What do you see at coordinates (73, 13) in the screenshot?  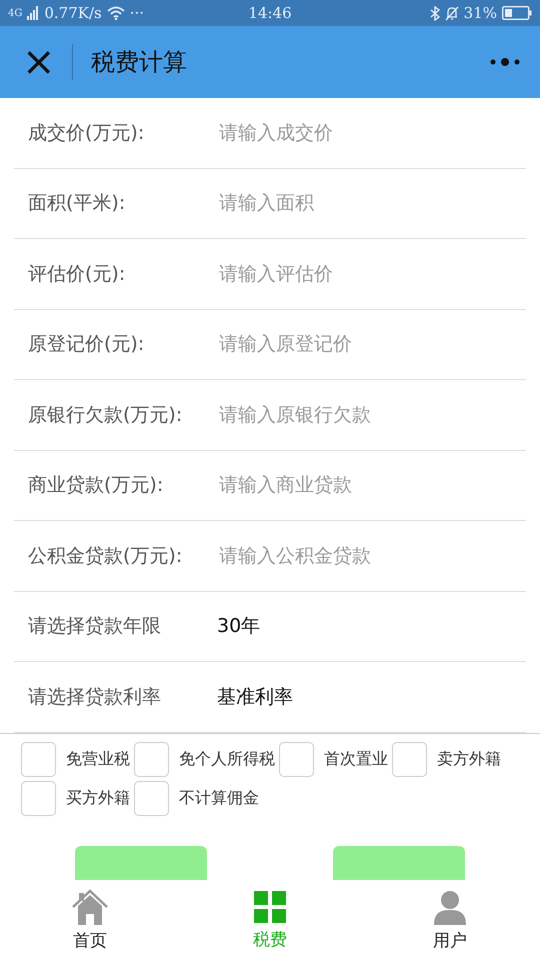 I see `network-speed: 0.77K/s` at bounding box center [73, 13].